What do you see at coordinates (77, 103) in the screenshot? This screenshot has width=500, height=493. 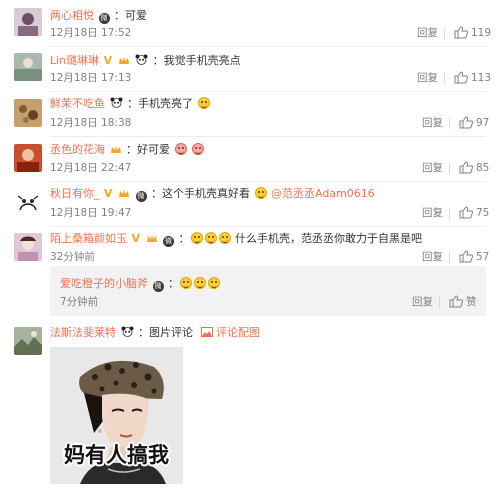 I see `username: 鲜茉不吃鱼` at bounding box center [77, 103].